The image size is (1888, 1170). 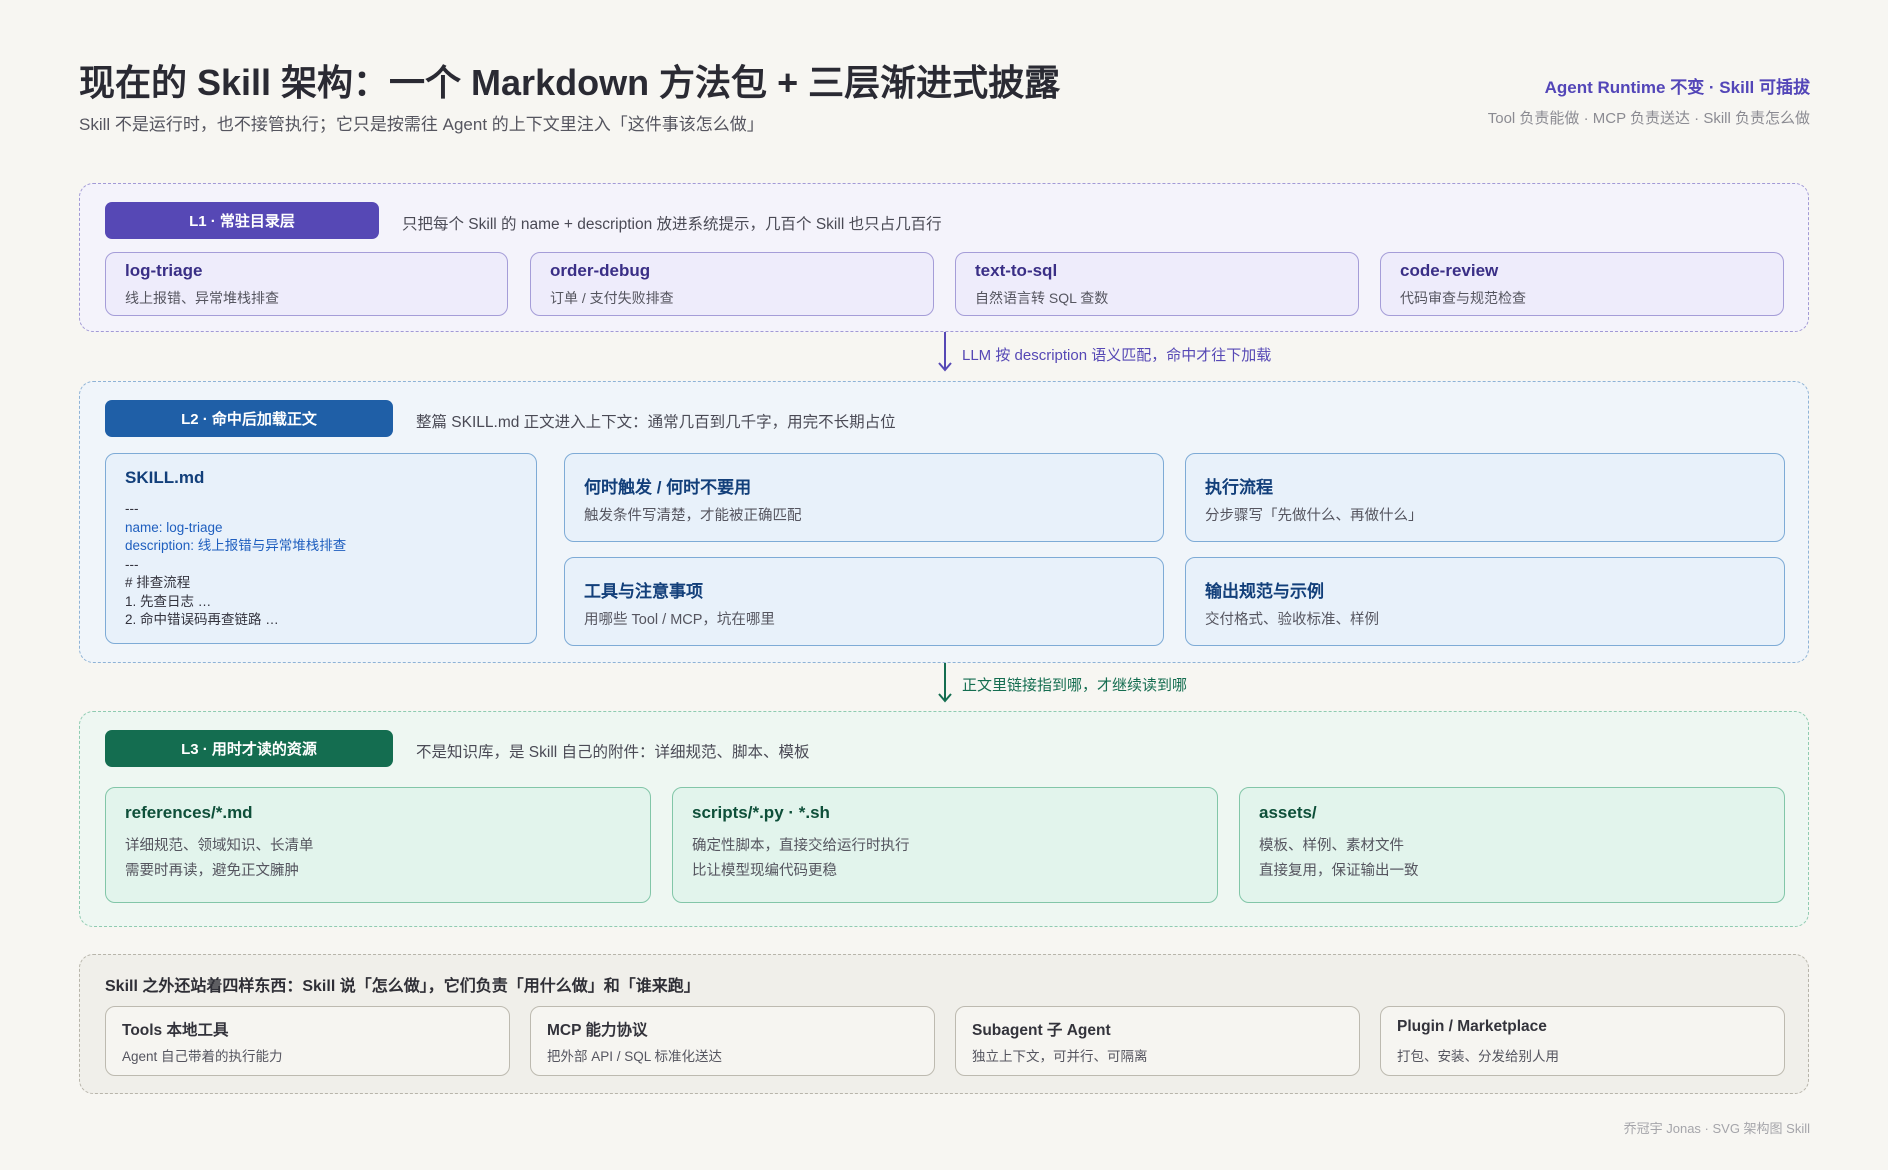 I want to click on eco-card-plugin: Plugin / Marketplace 打包、安装、分发给别人用, so click(x=1582, y=1041).